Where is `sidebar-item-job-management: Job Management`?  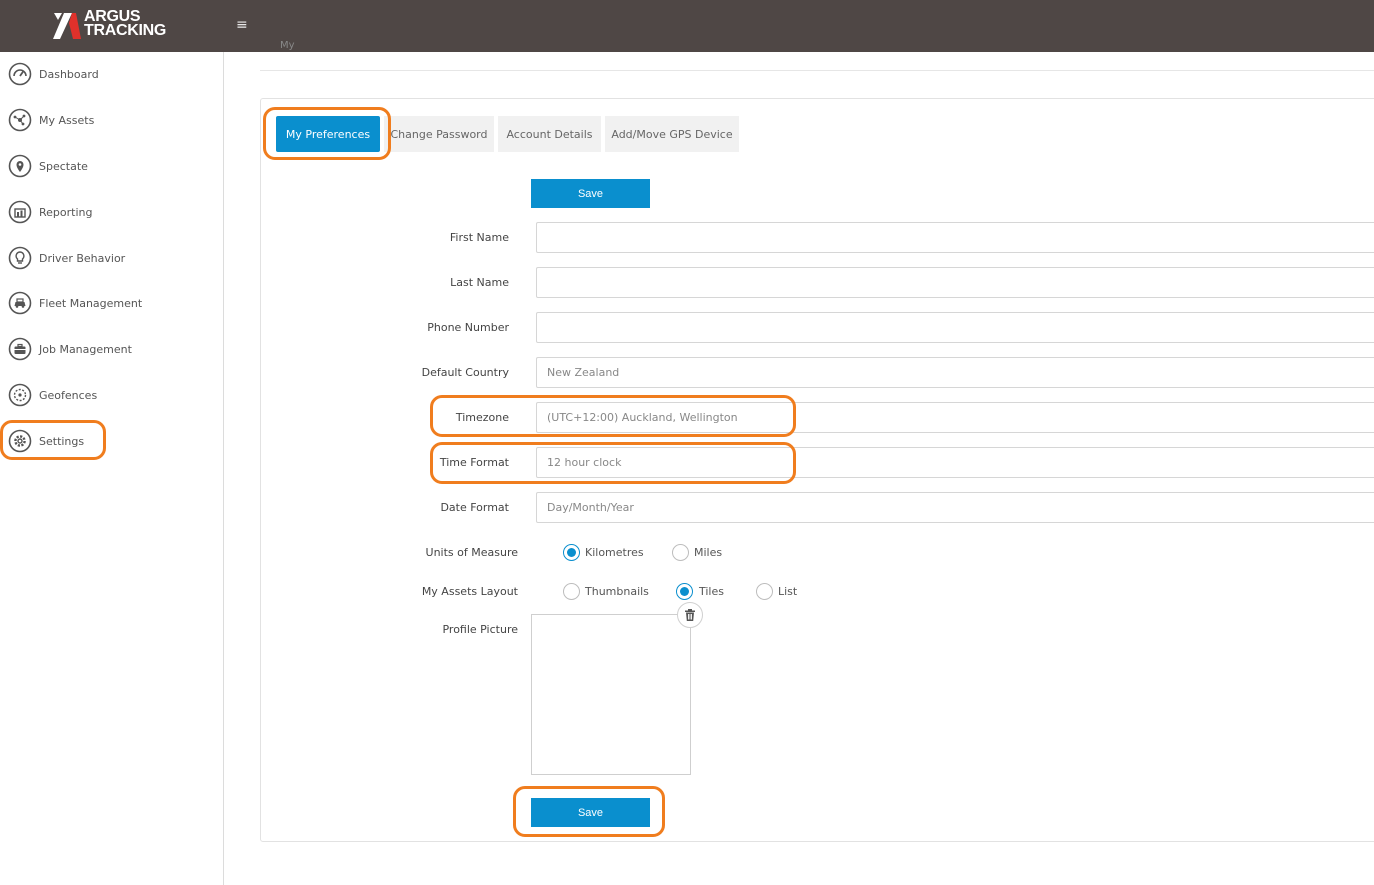 sidebar-item-job-management: Job Management is located at coordinates (111, 349).